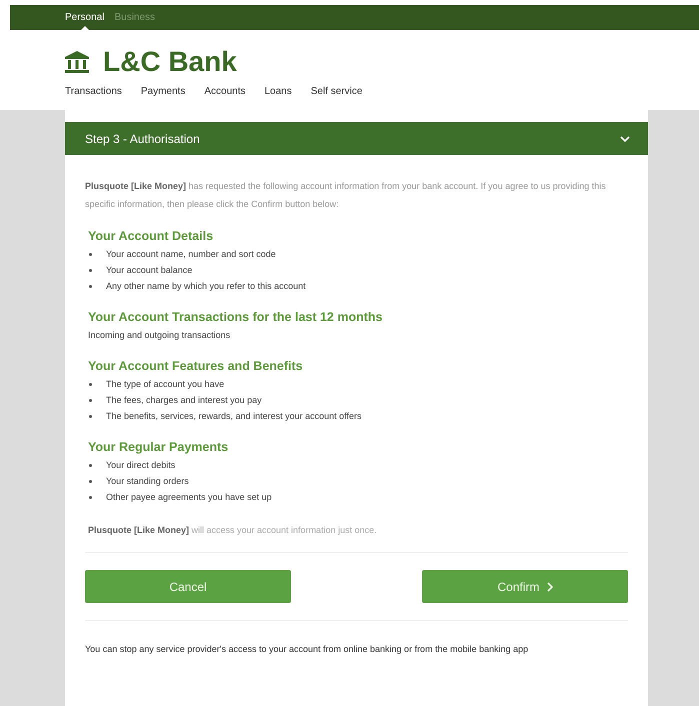 This screenshot has width=699, height=706. I want to click on nav-link: Transactions, so click(93, 91).